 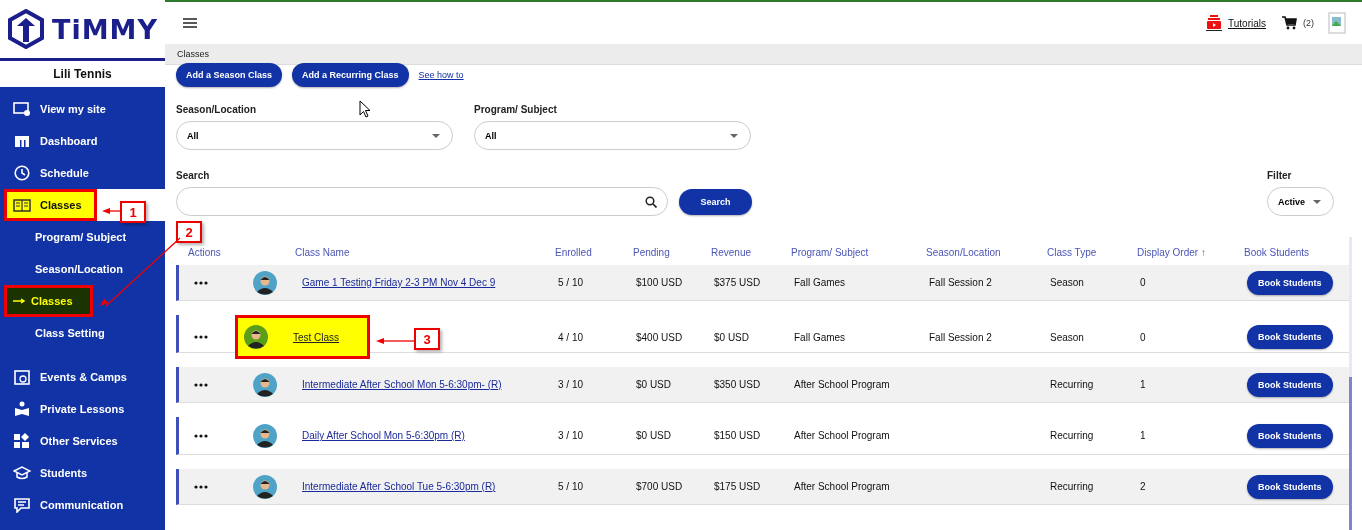 What do you see at coordinates (1289, 23) in the screenshot?
I see `cart-icon` at bounding box center [1289, 23].